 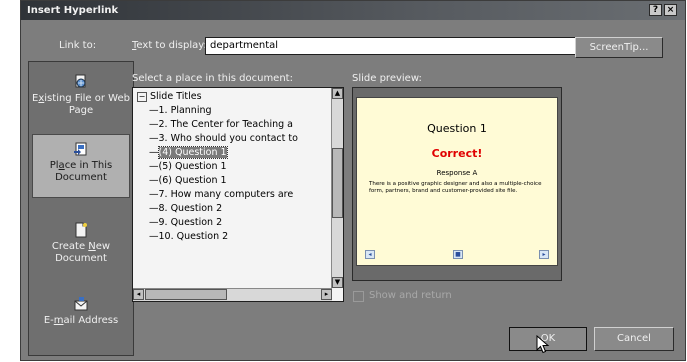 I want to click on show-and-return-label: Show and return, so click(x=410, y=295).